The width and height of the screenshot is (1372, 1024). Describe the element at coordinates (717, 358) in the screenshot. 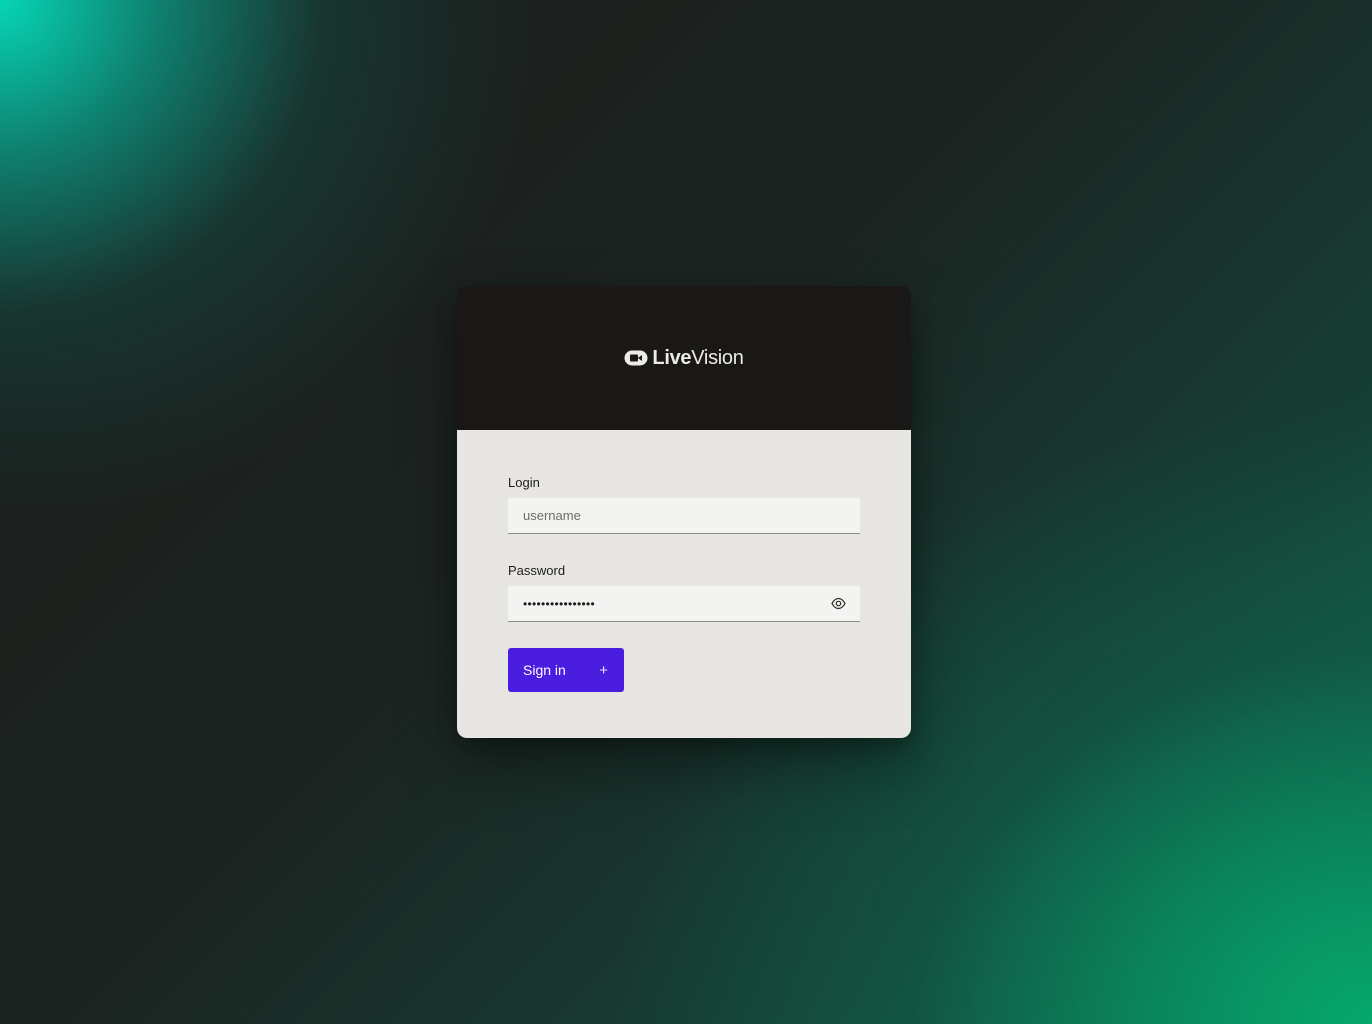

I see `brand-name-light: Vision` at that location.